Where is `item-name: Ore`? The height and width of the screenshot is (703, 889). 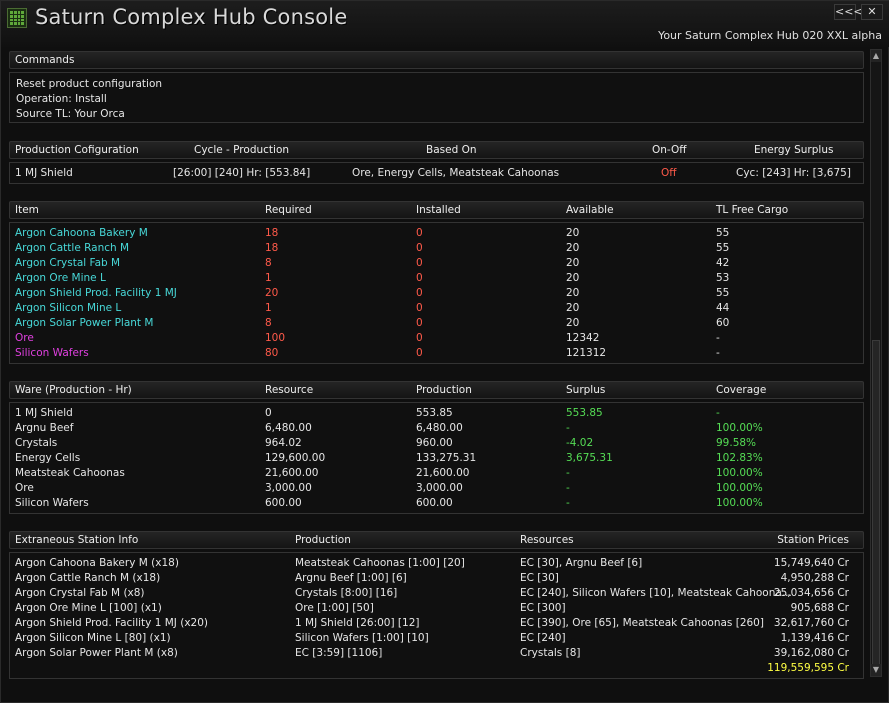
item-name: Ore is located at coordinates (24, 338).